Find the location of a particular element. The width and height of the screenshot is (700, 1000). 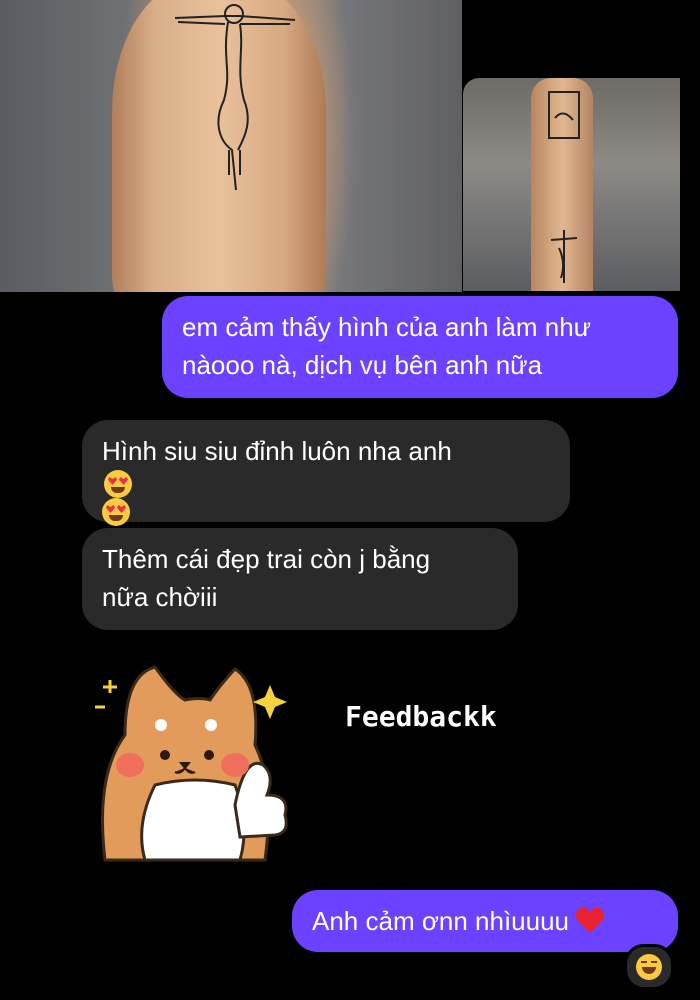

message-text-line: nàooo nà, dịch vụ bên anh nữa is located at coordinates (362, 365).